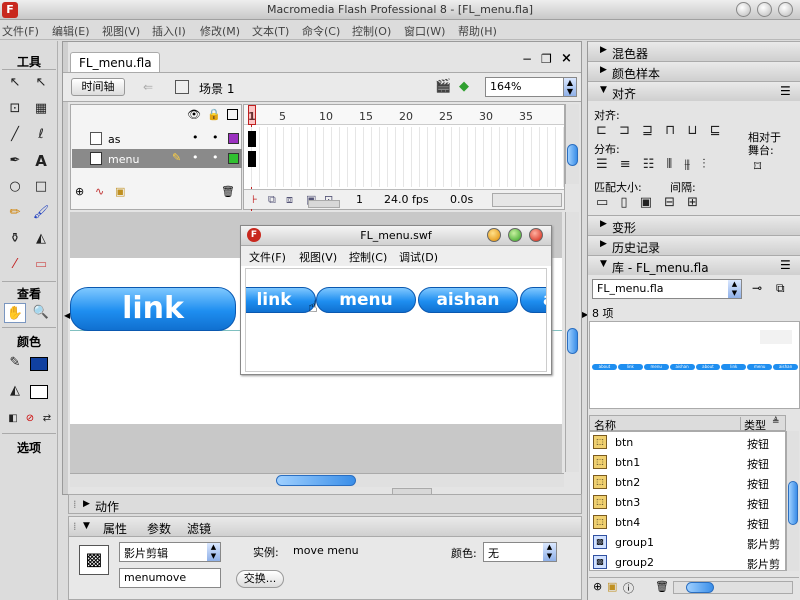 This screenshot has height=600, width=800. I want to click on frame-grid, so click(404, 157).